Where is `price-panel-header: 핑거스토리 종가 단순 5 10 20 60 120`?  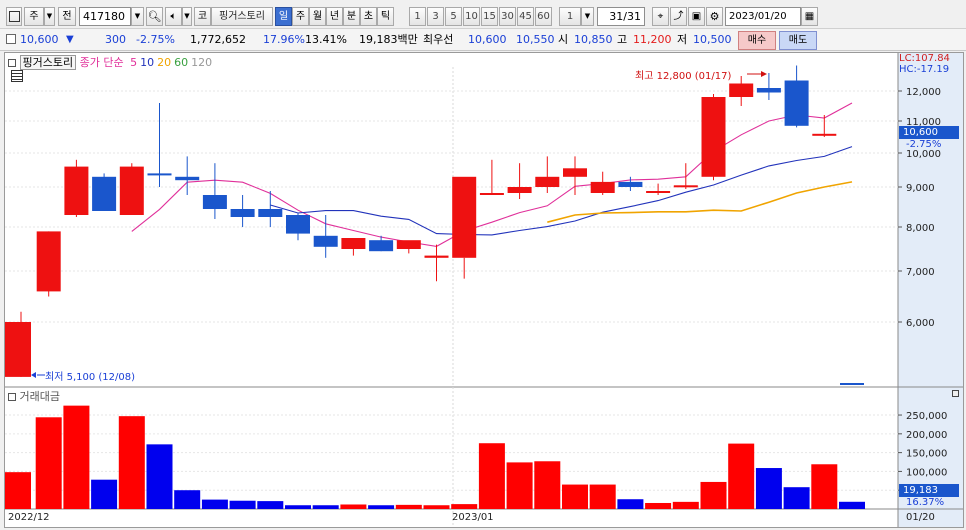
price-panel-header: 핑거스토리 종가 단순 5 10 20 60 120 is located at coordinates (110, 62).